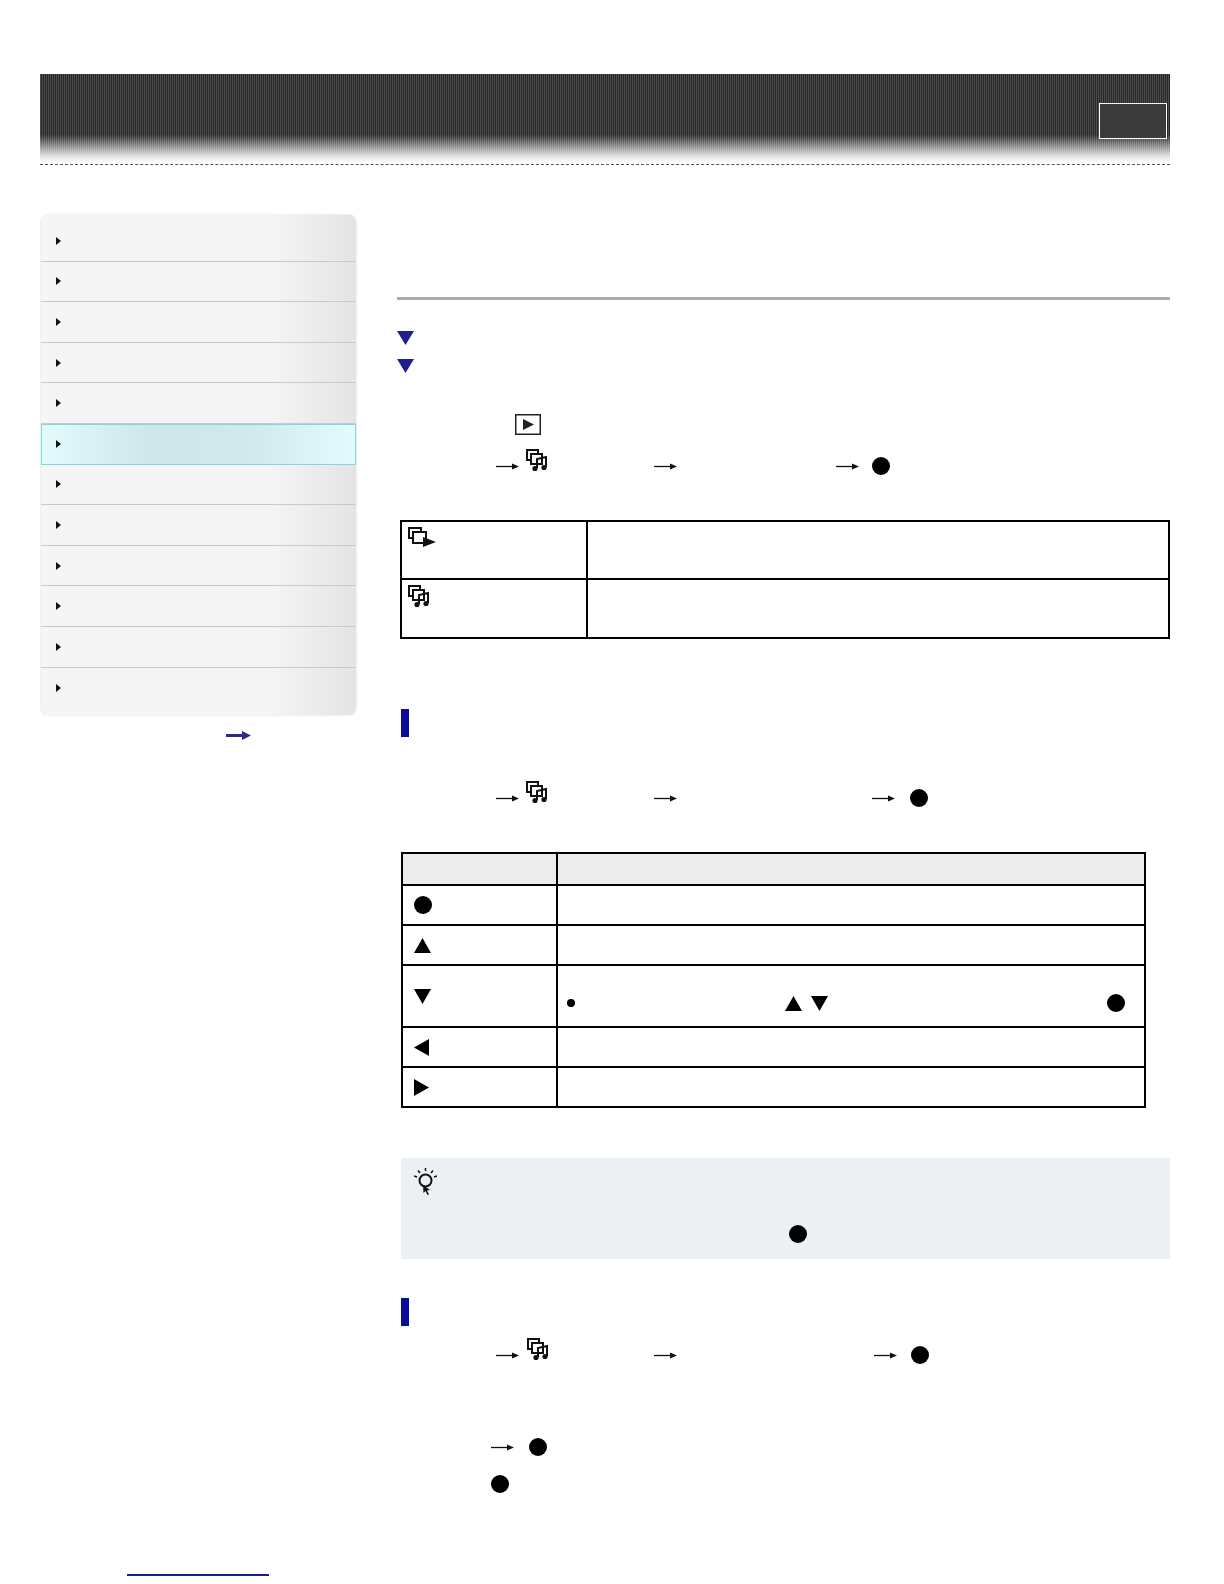  Describe the element at coordinates (528, 424) in the screenshot. I see `play-icon` at that location.